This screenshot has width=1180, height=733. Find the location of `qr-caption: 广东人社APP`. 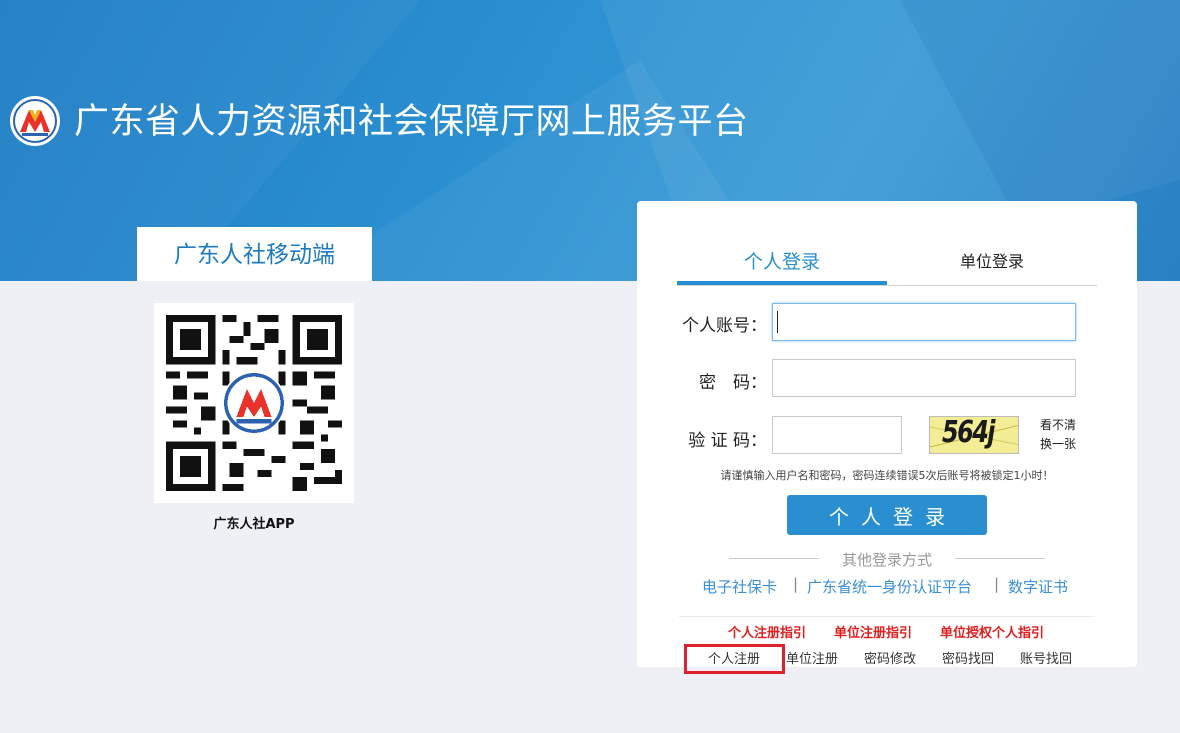

qr-caption: 广东人社APP is located at coordinates (254, 524).